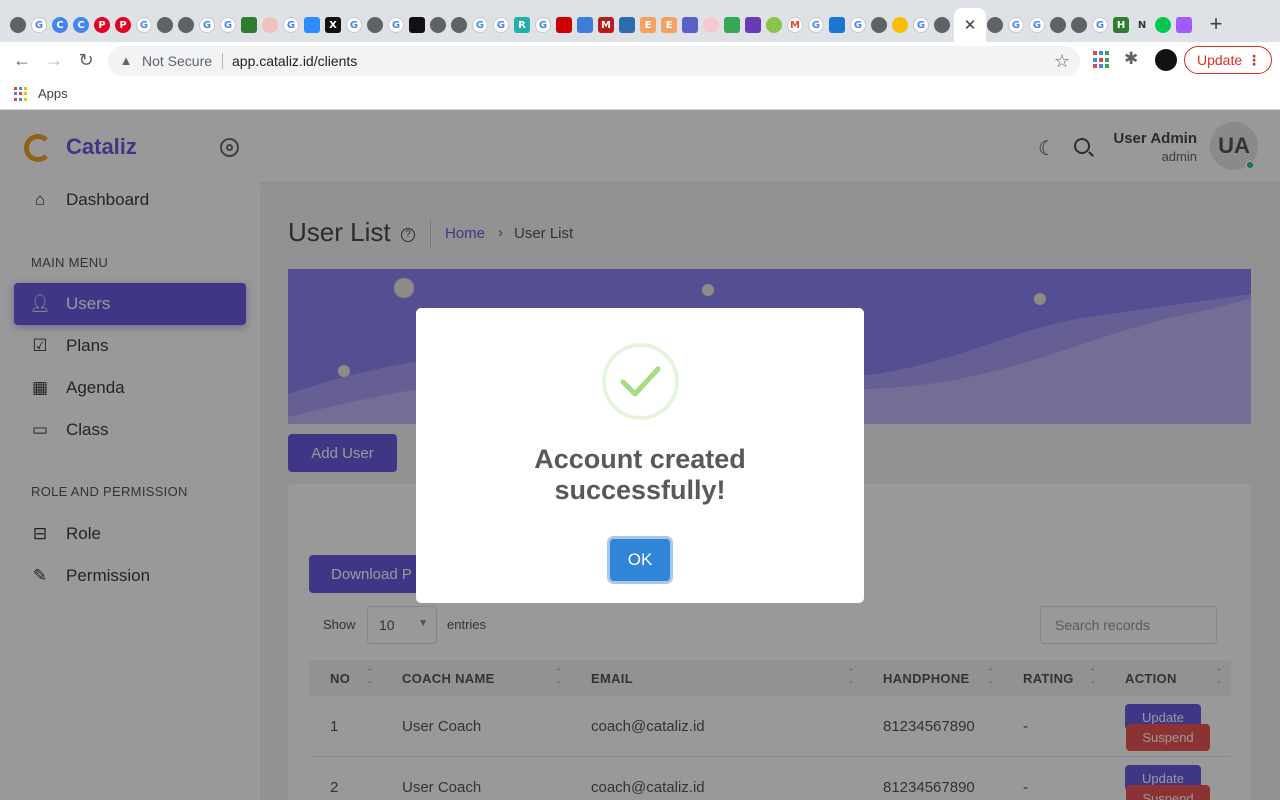 The image size is (1280, 800). I want to click on tab-favicon-n: N, so click(1142, 25).